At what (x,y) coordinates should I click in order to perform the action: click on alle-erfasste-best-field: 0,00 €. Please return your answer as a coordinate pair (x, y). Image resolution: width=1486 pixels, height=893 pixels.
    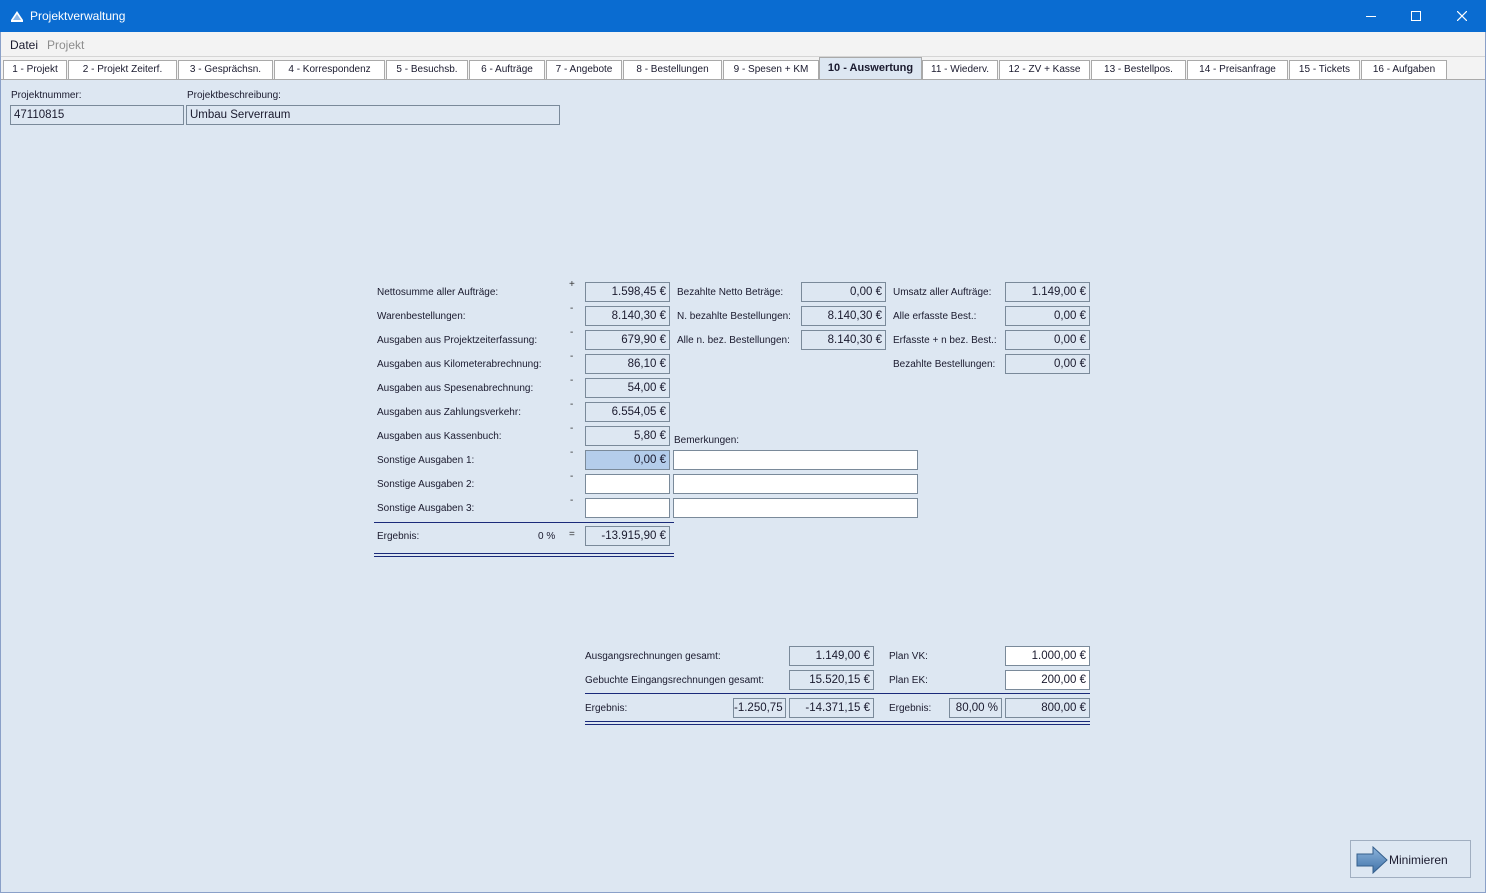
    Looking at the image, I should click on (1047, 316).